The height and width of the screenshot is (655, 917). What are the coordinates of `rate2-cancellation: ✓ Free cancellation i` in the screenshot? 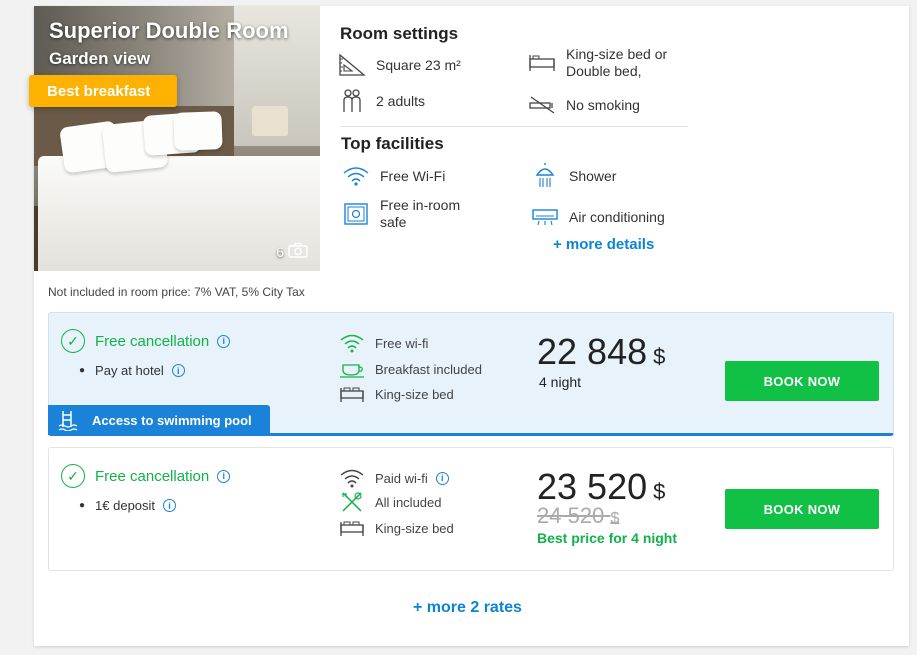 It's located at (146, 476).